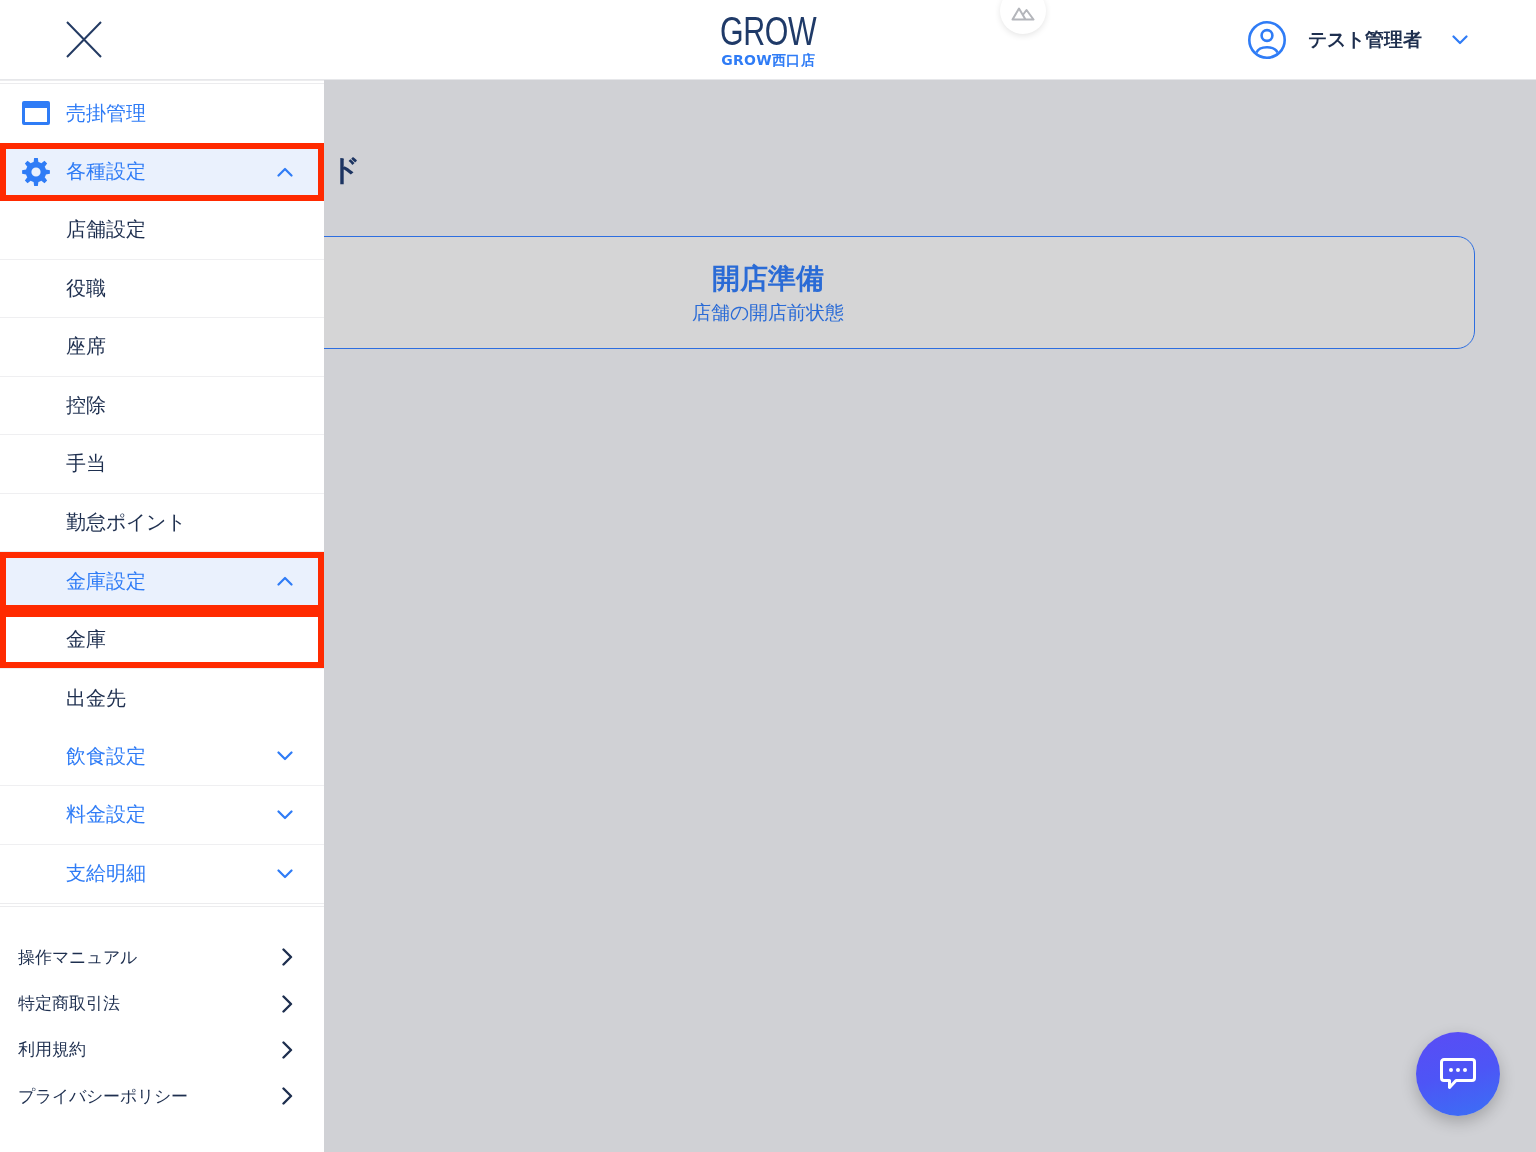  Describe the element at coordinates (162, 957) in the screenshot. I see `footer-link: 操作マニュアル` at that location.